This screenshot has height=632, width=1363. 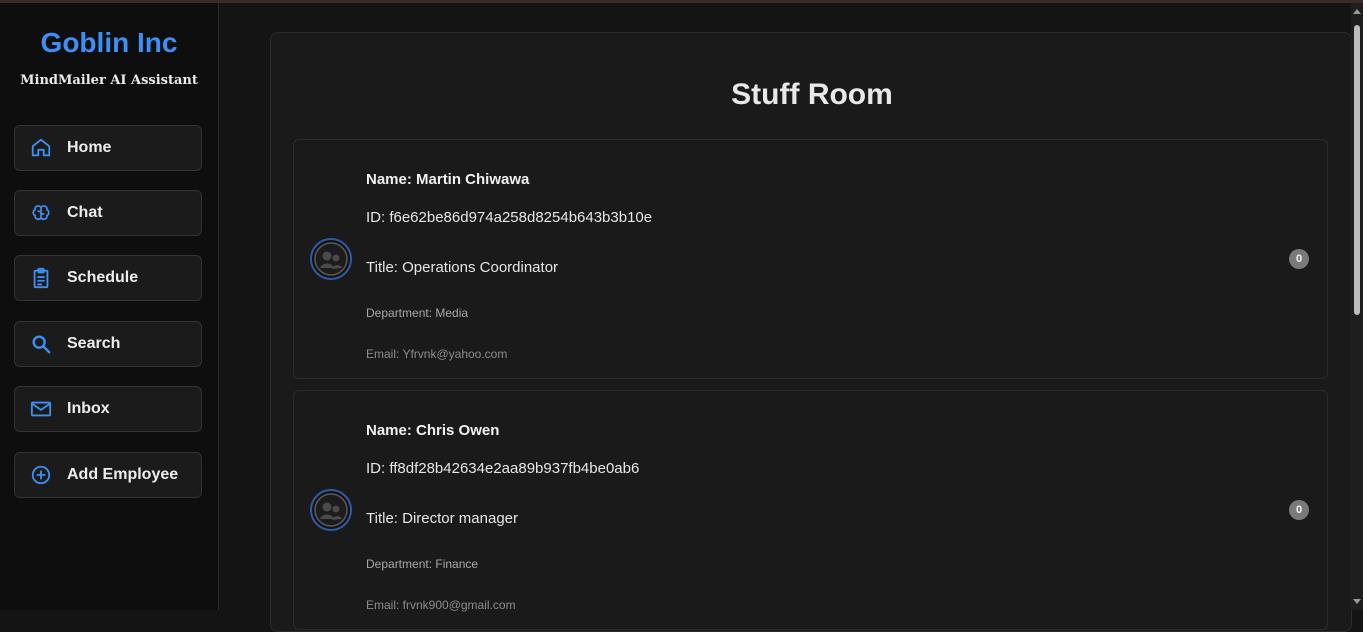 What do you see at coordinates (433, 430) in the screenshot?
I see `employee-name: Name: Chris Owen` at bounding box center [433, 430].